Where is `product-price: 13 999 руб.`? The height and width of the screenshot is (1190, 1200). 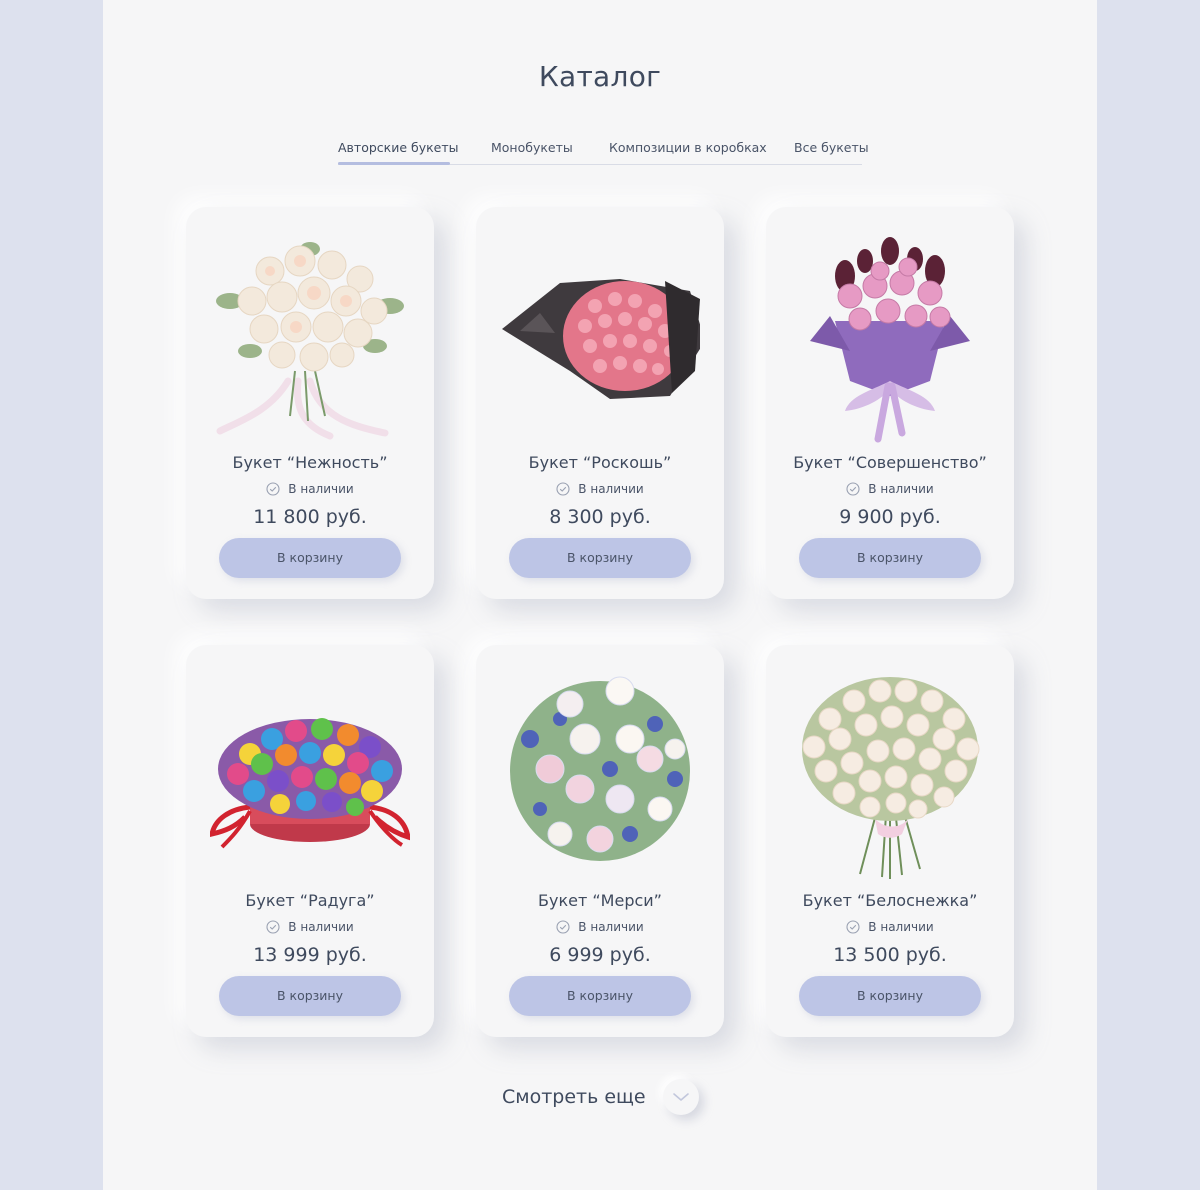 product-price: 13 999 руб. is located at coordinates (310, 955).